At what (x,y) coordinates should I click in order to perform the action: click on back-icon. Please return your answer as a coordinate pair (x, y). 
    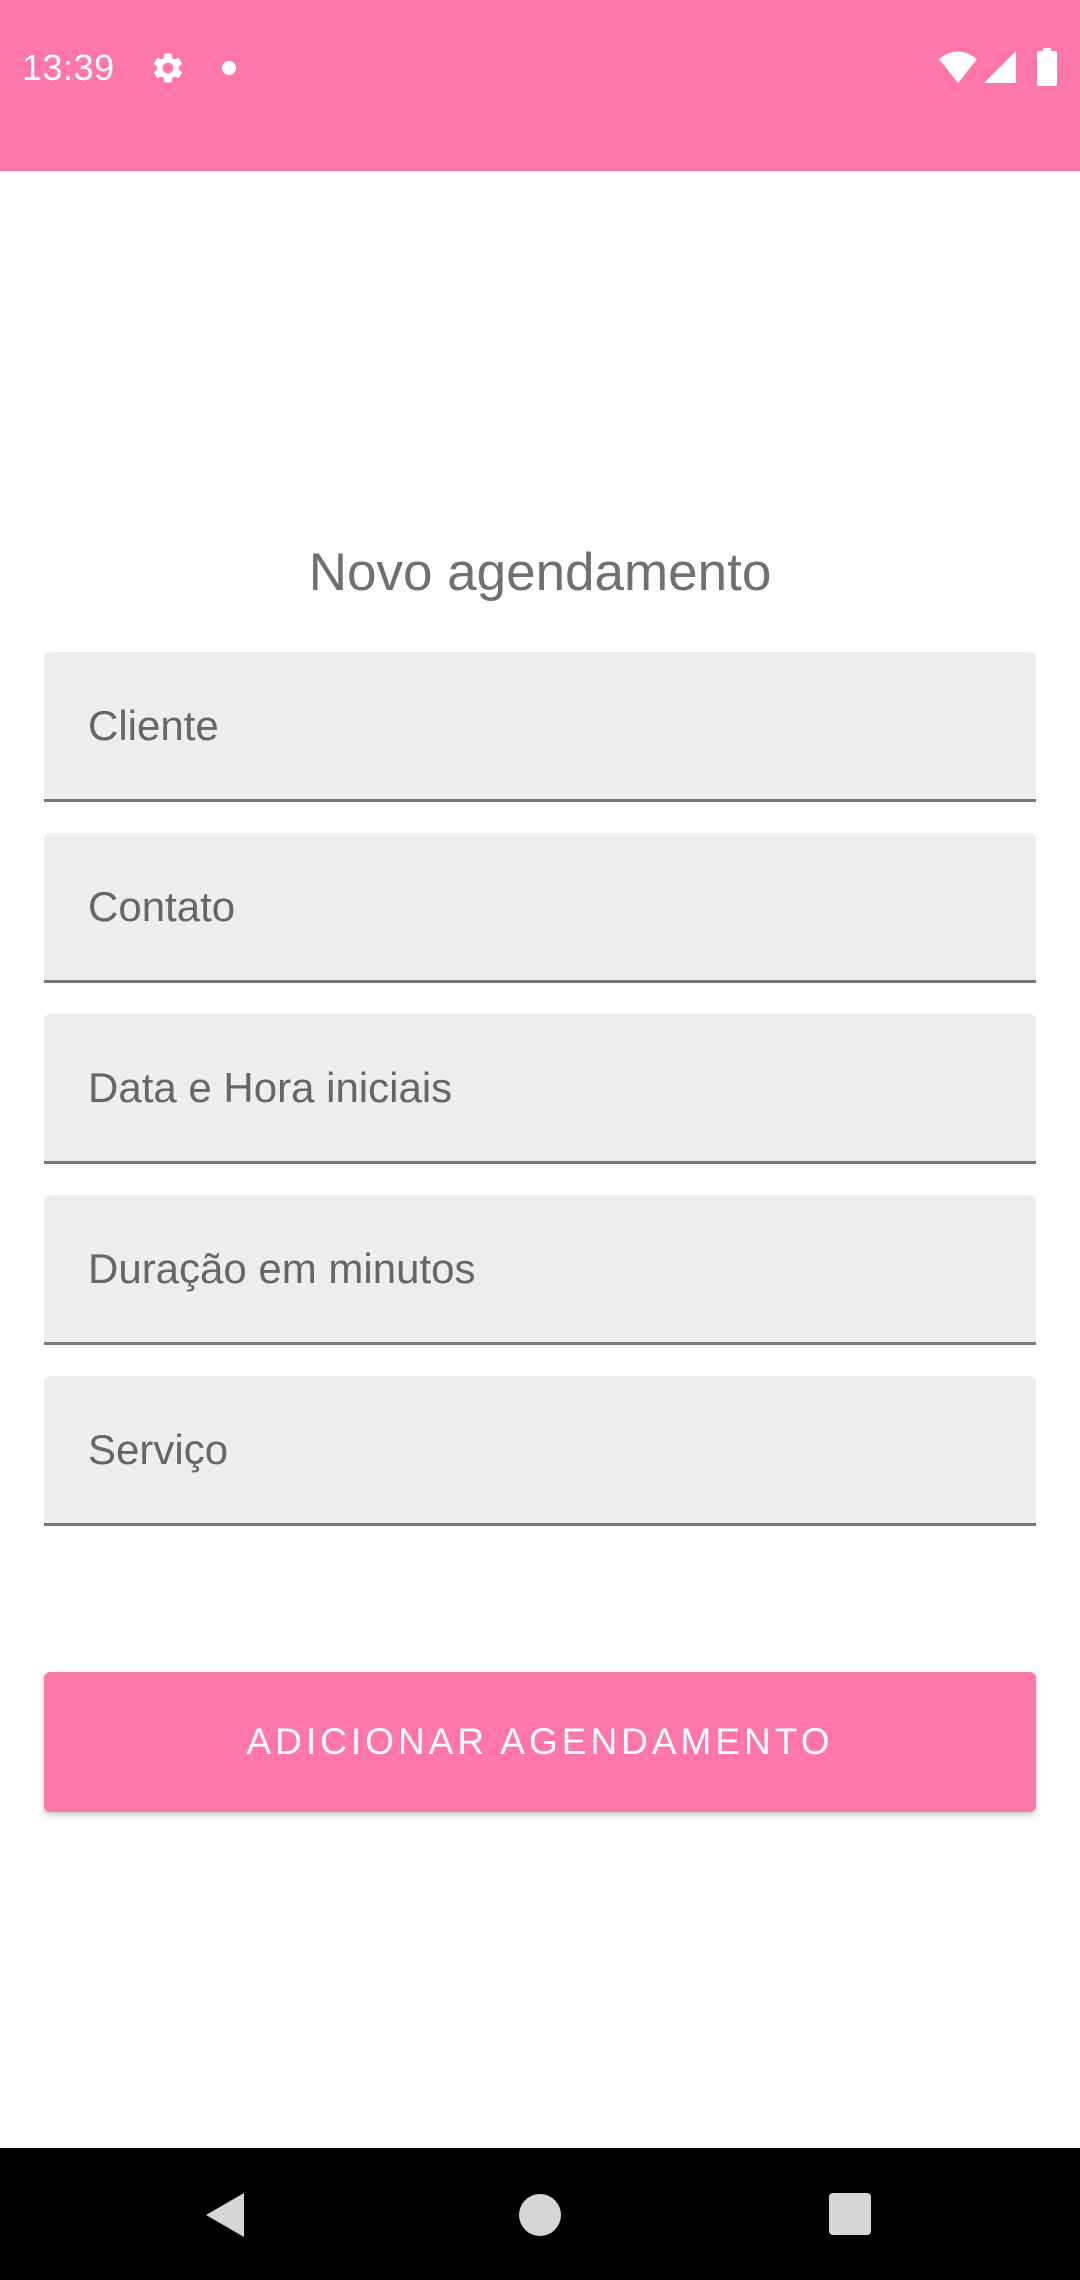
    Looking at the image, I should click on (226, 2215).